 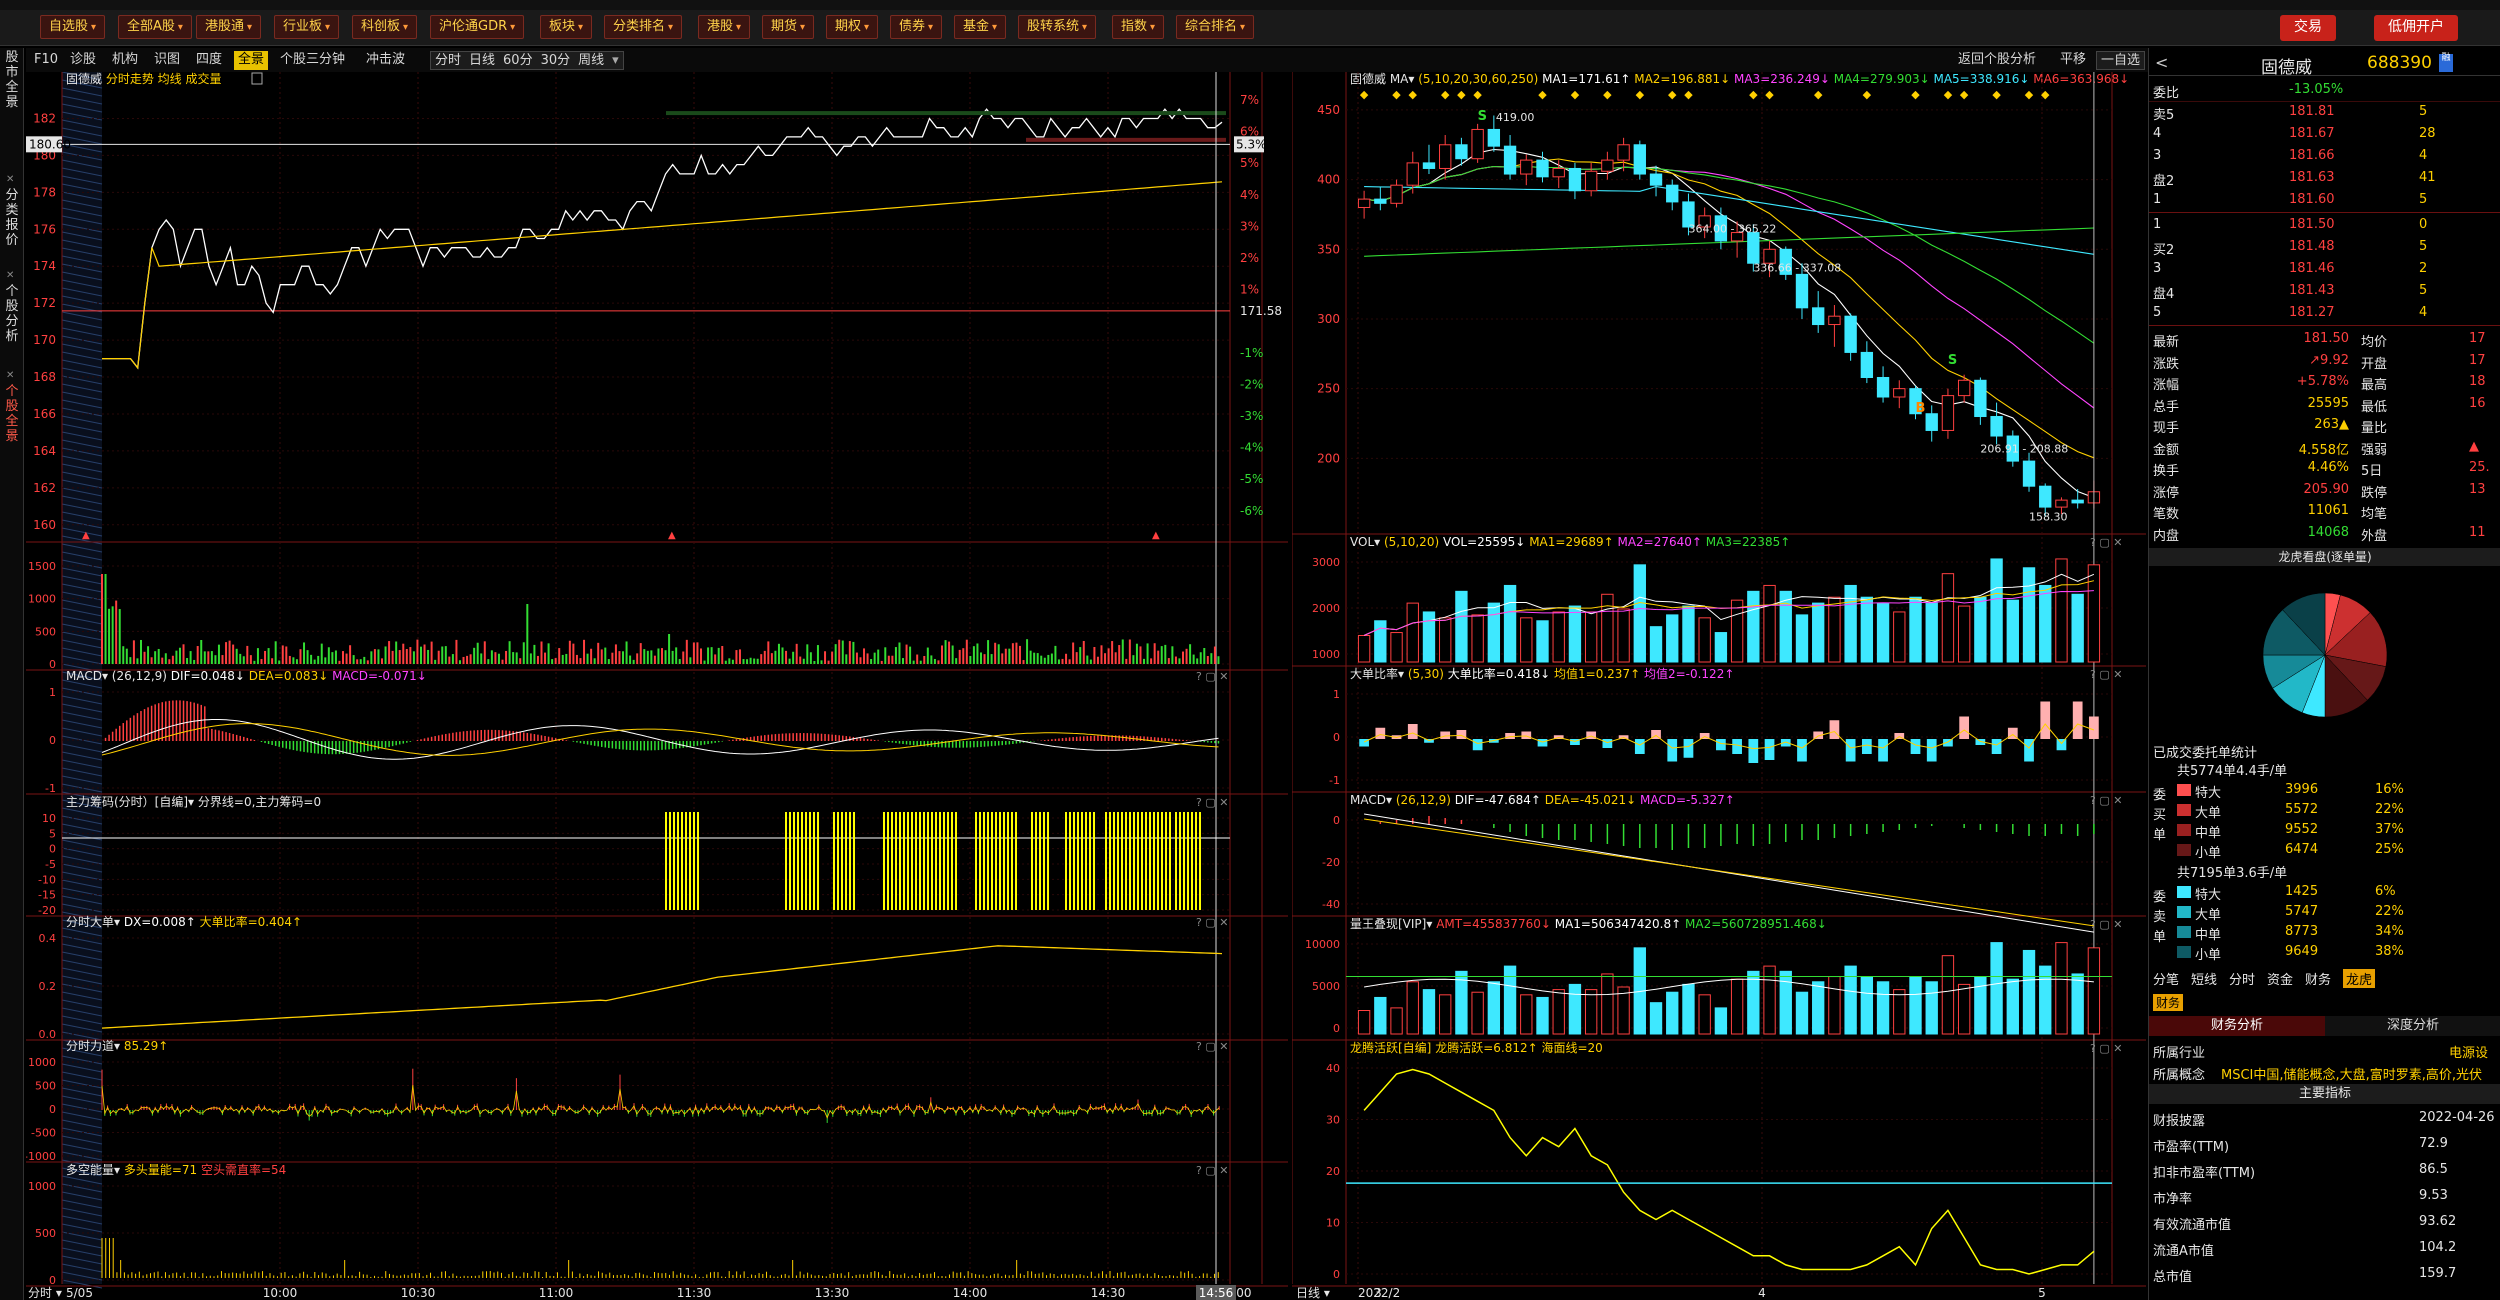 I want to click on subbar-tab-6: 个股三分钟, so click(x=312, y=60).